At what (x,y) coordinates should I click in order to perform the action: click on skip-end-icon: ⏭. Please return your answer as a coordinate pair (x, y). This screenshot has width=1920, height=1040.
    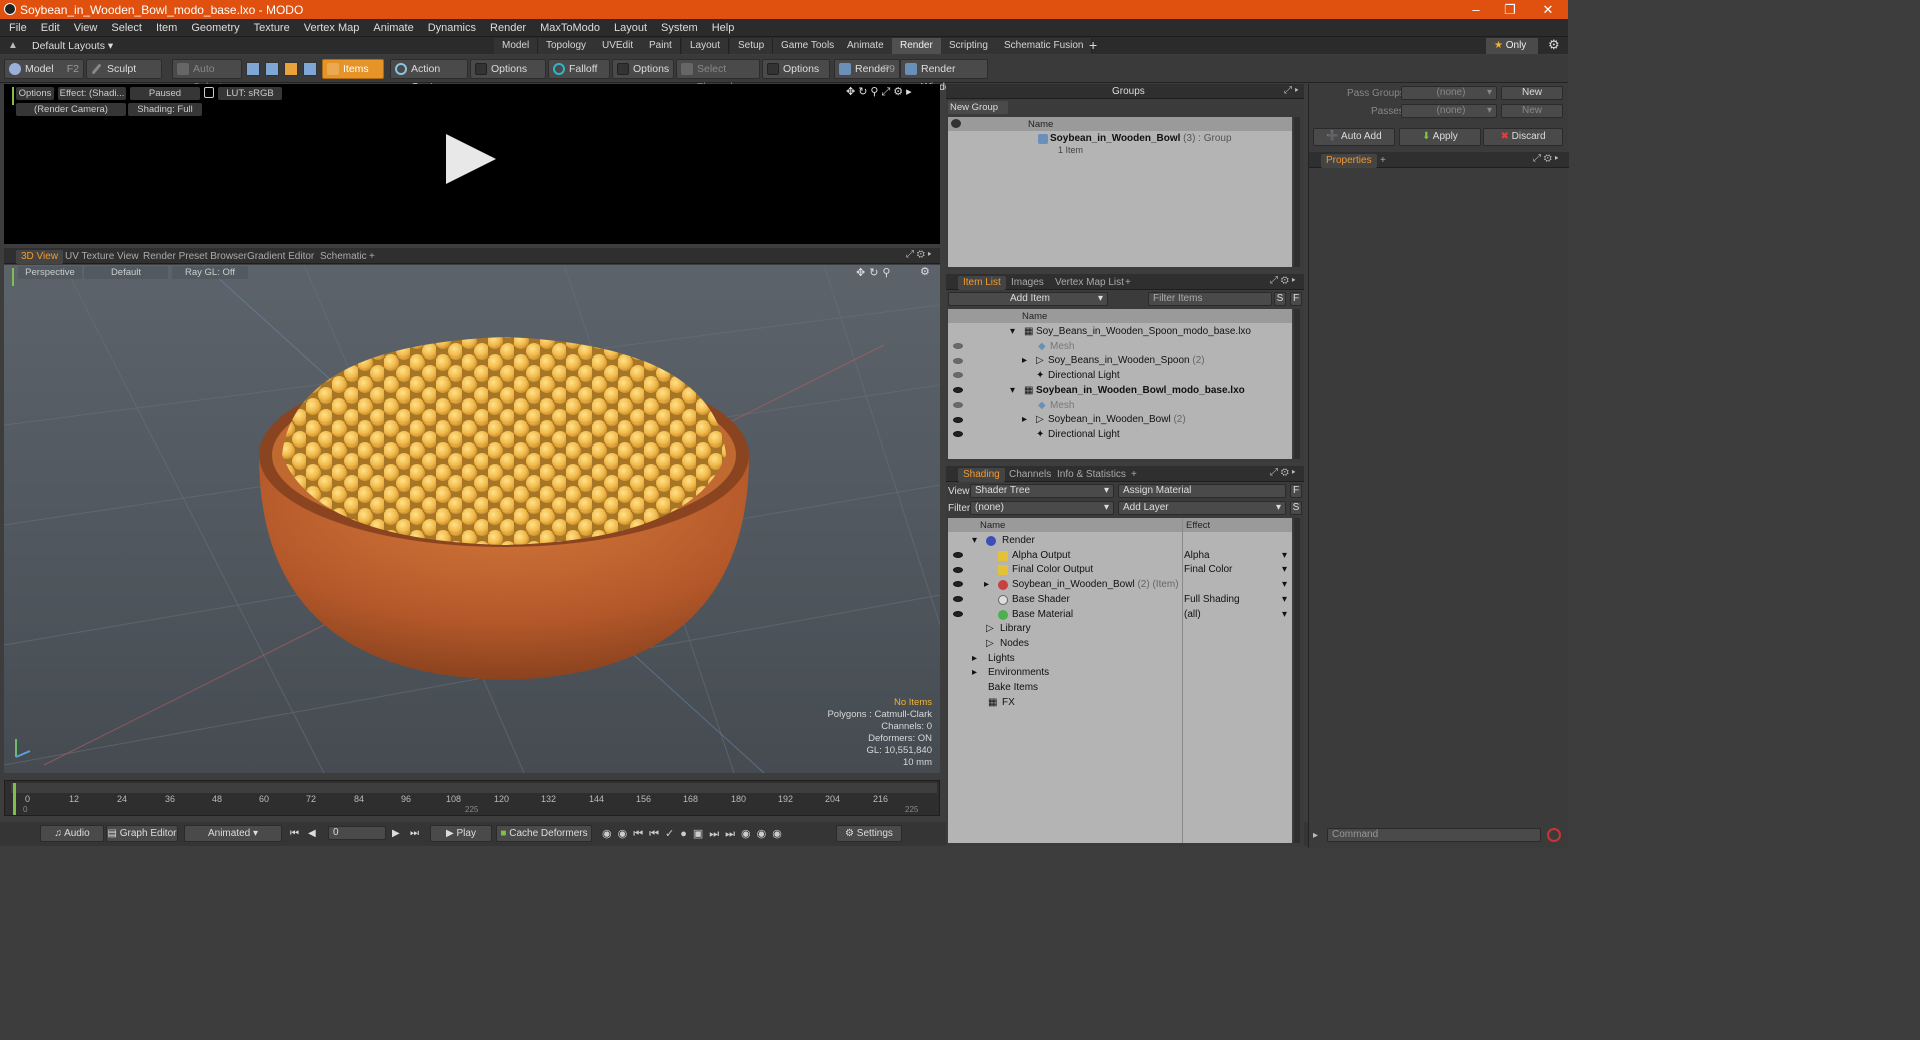
    Looking at the image, I should click on (414, 833).